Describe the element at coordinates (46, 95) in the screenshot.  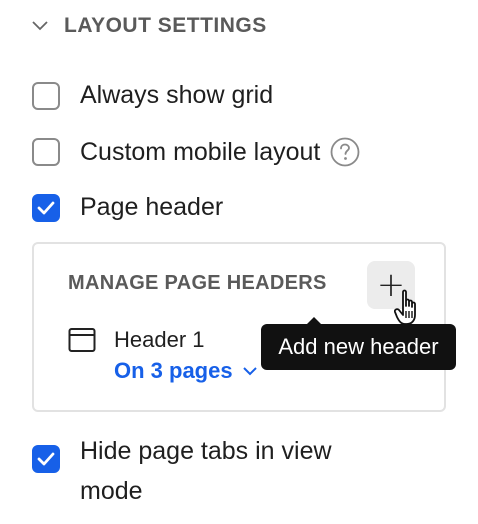
I see `always-show-grid-checkbox` at that location.